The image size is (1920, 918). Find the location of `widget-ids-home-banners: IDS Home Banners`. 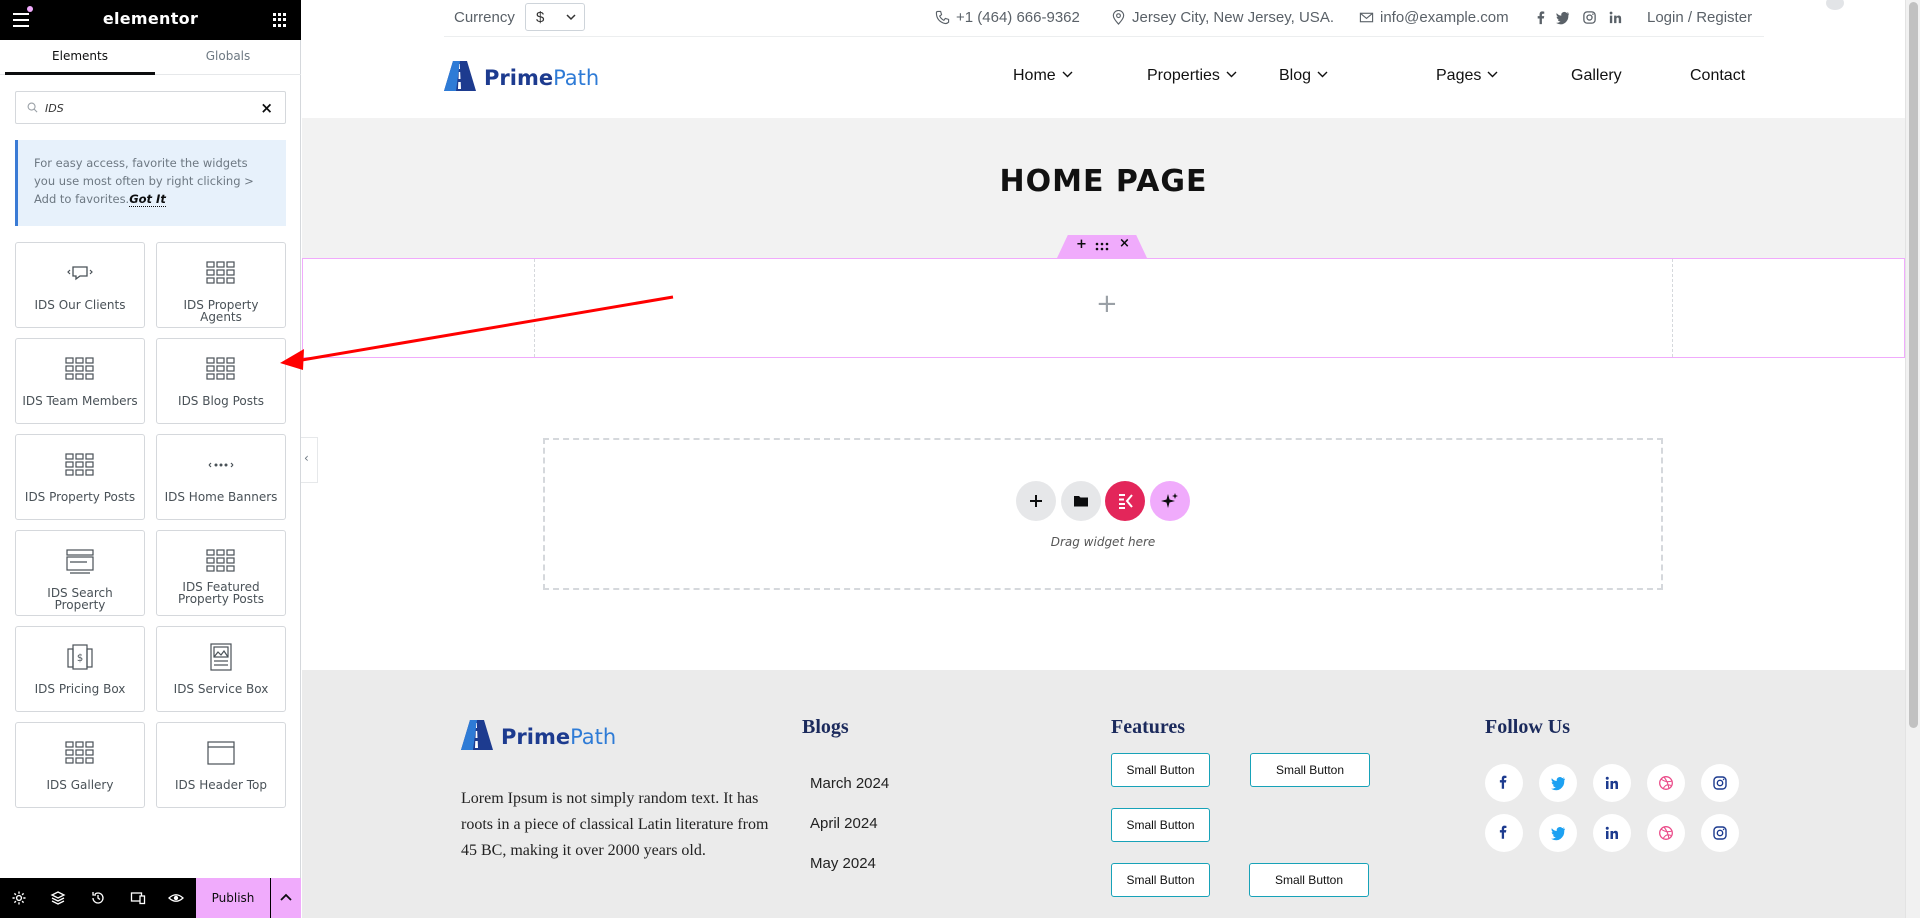

widget-ids-home-banners: IDS Home Banners is located at coordinates (221, 477).